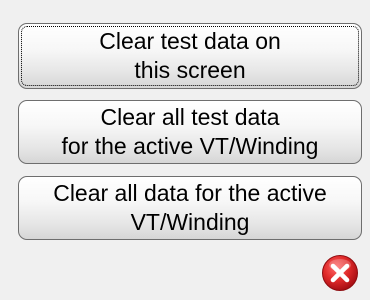 Image resolution: width=370 pixels, height=300 pixels. What do you see at coordinates (190, 41) in the screenshot?
I see `button-label-line: Clear test data on` at bounding box center [190, 41].